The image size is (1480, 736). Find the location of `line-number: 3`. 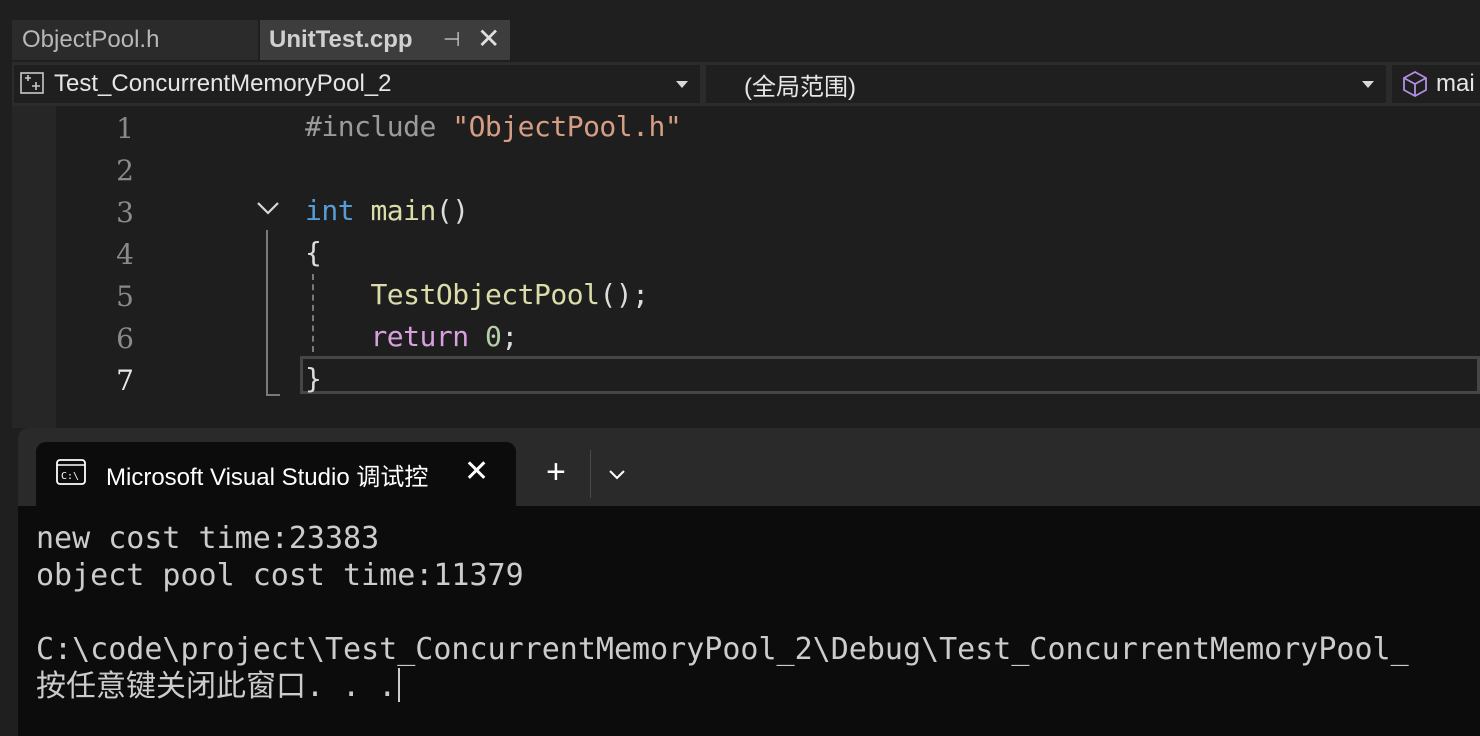

line-number: 3 is located at coordinates (125, 212).